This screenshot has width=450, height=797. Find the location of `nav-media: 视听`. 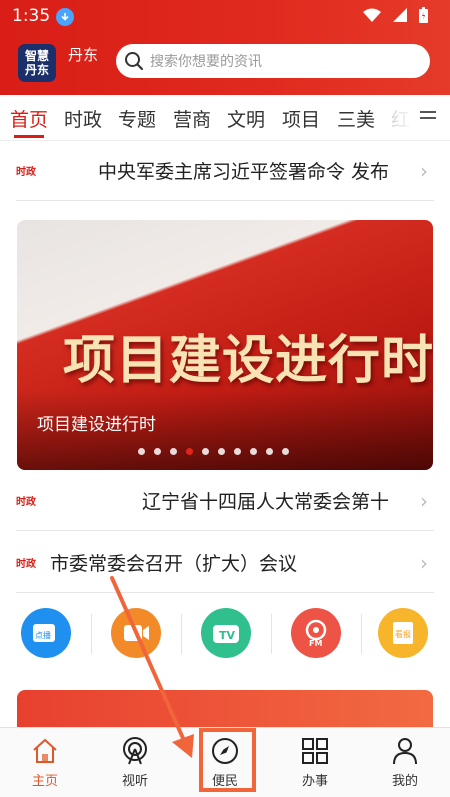

nav-media: 视听 is located at coordinates (135, 762).